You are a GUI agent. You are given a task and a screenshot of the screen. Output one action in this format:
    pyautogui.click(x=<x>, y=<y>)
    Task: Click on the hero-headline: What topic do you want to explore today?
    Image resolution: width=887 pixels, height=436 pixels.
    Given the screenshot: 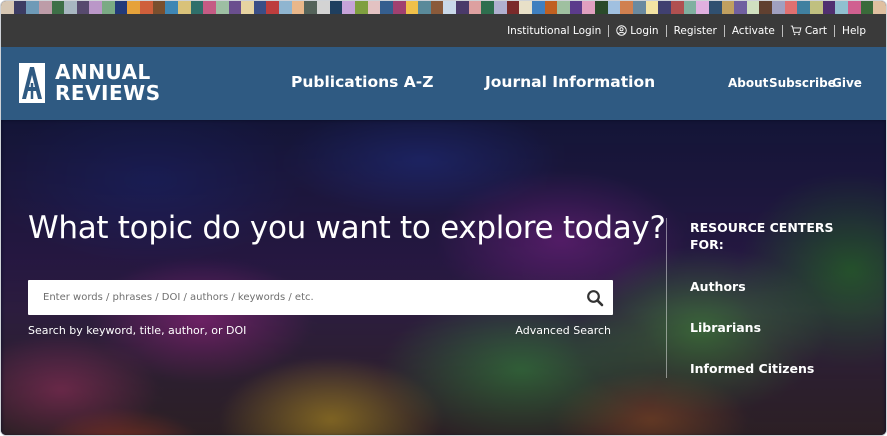 What is the action you would take?
    pyautogui.click(x=347, y=228)
    